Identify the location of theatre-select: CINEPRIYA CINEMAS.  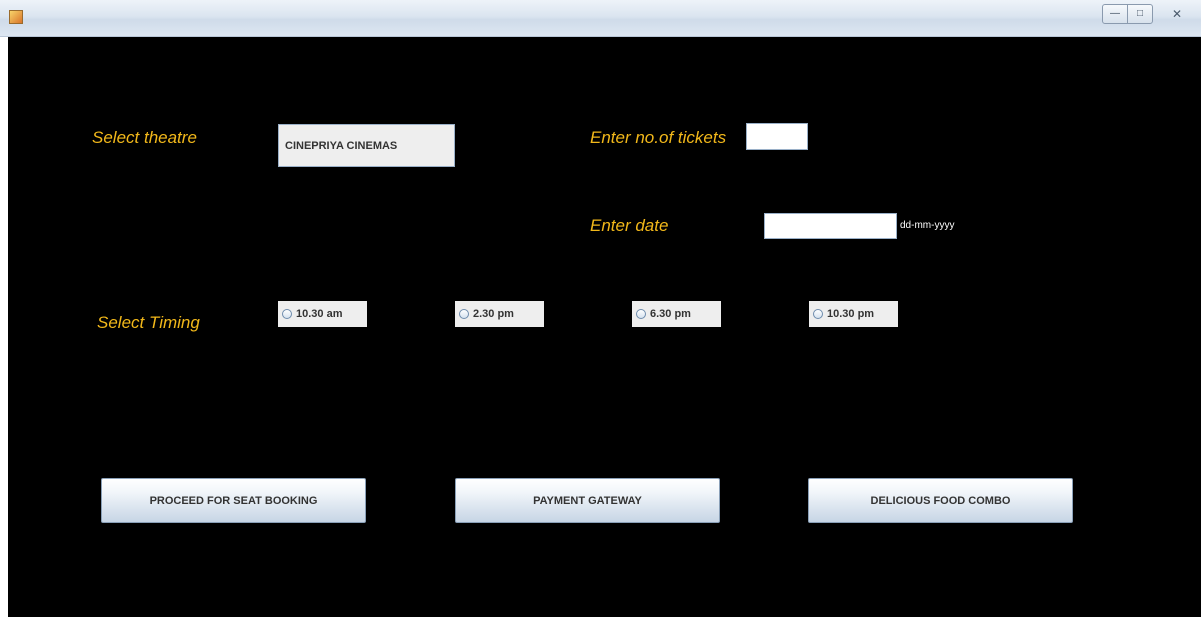
(366, 145).